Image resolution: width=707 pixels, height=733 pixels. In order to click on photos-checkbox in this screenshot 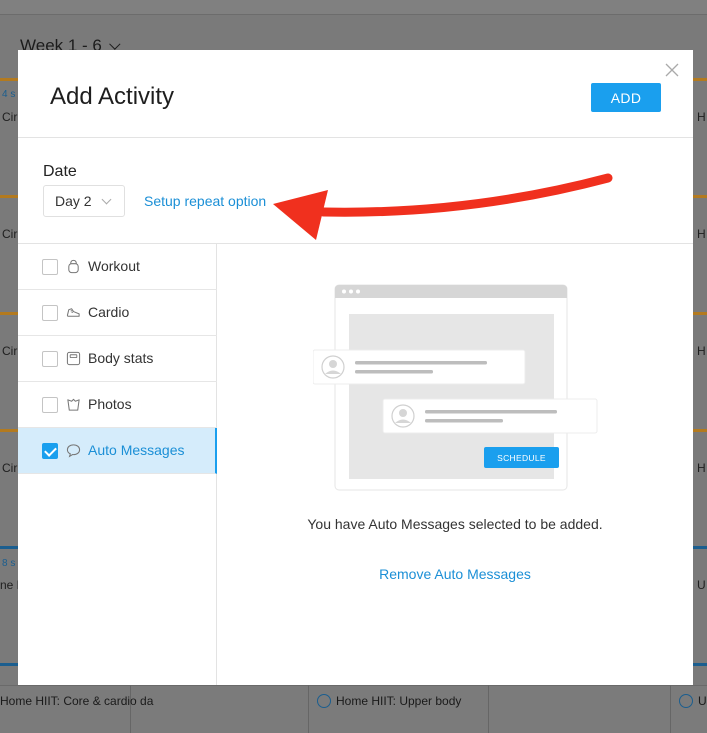, I will do `click(50, 405)`.